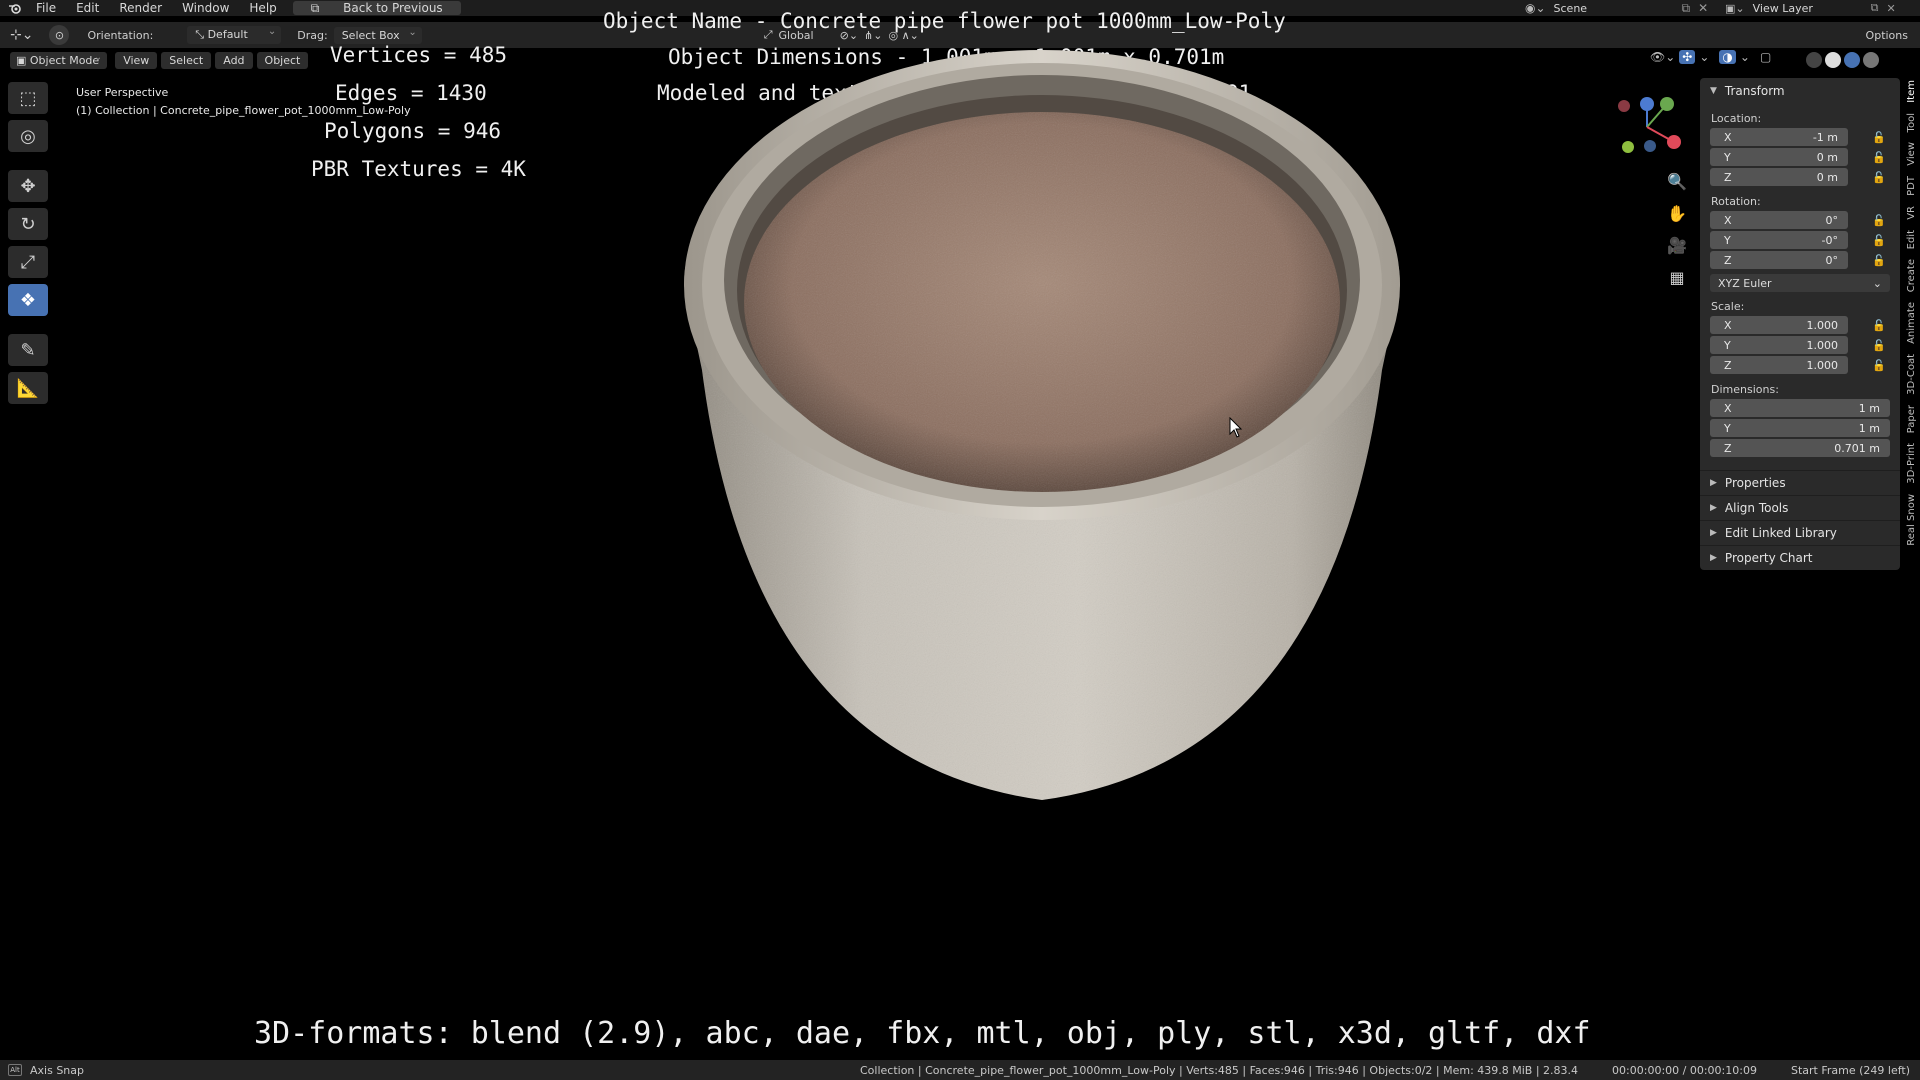 The height and width of the screenshot is (1080, 1920). Describe the element at coordinates (1911, 419) in the screenshot. I see `tab-paper: Paper` at that location.